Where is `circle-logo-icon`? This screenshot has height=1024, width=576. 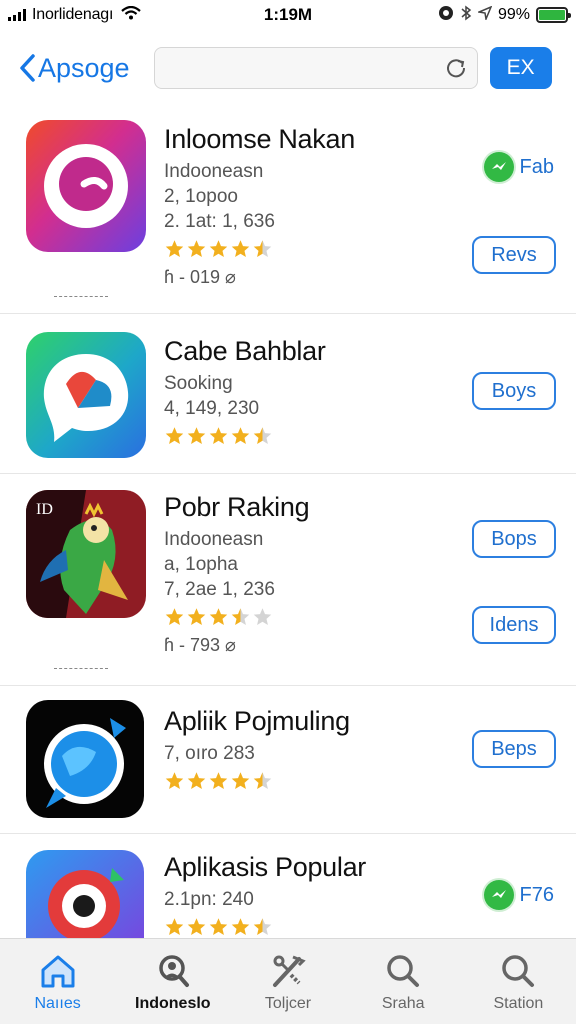 circle-logo-icon is located at coordinates (86, 186).